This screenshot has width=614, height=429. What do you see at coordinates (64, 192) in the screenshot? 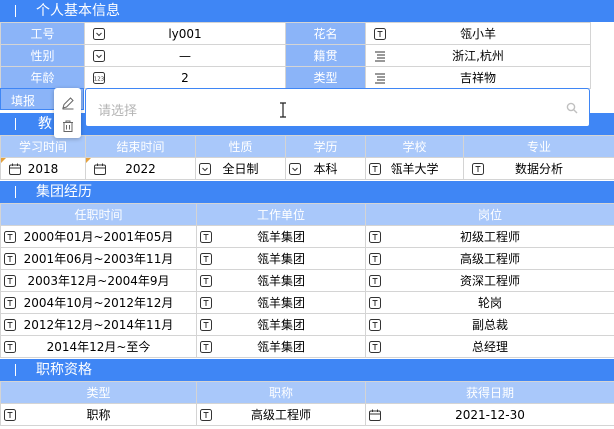
I see `group-experience-title: 集团经历` at bounding box center [64, 192].